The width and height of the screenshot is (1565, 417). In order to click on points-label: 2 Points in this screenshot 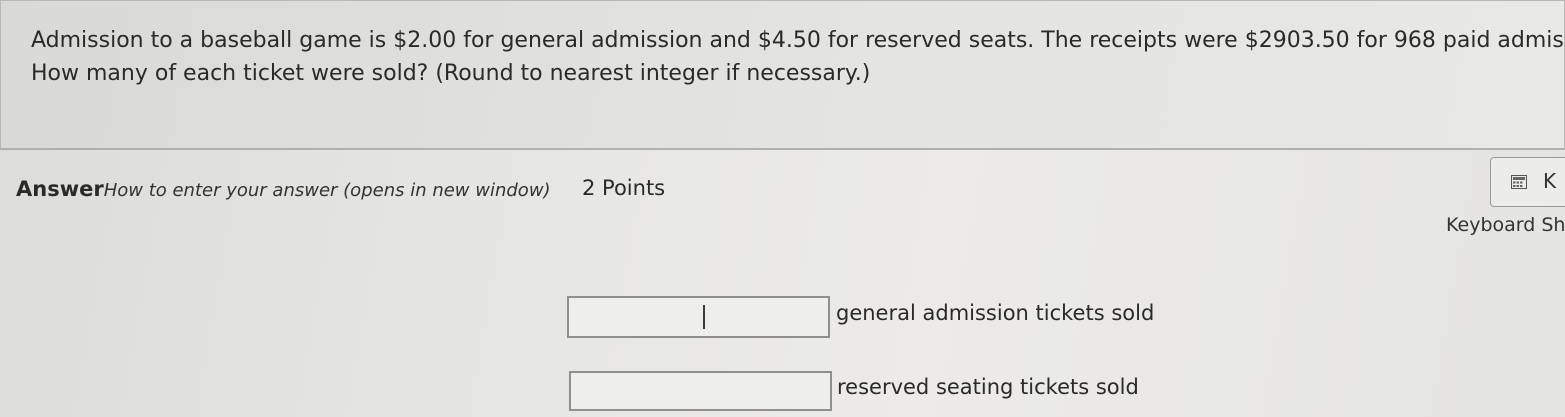, I will do `click(624, 188)`.